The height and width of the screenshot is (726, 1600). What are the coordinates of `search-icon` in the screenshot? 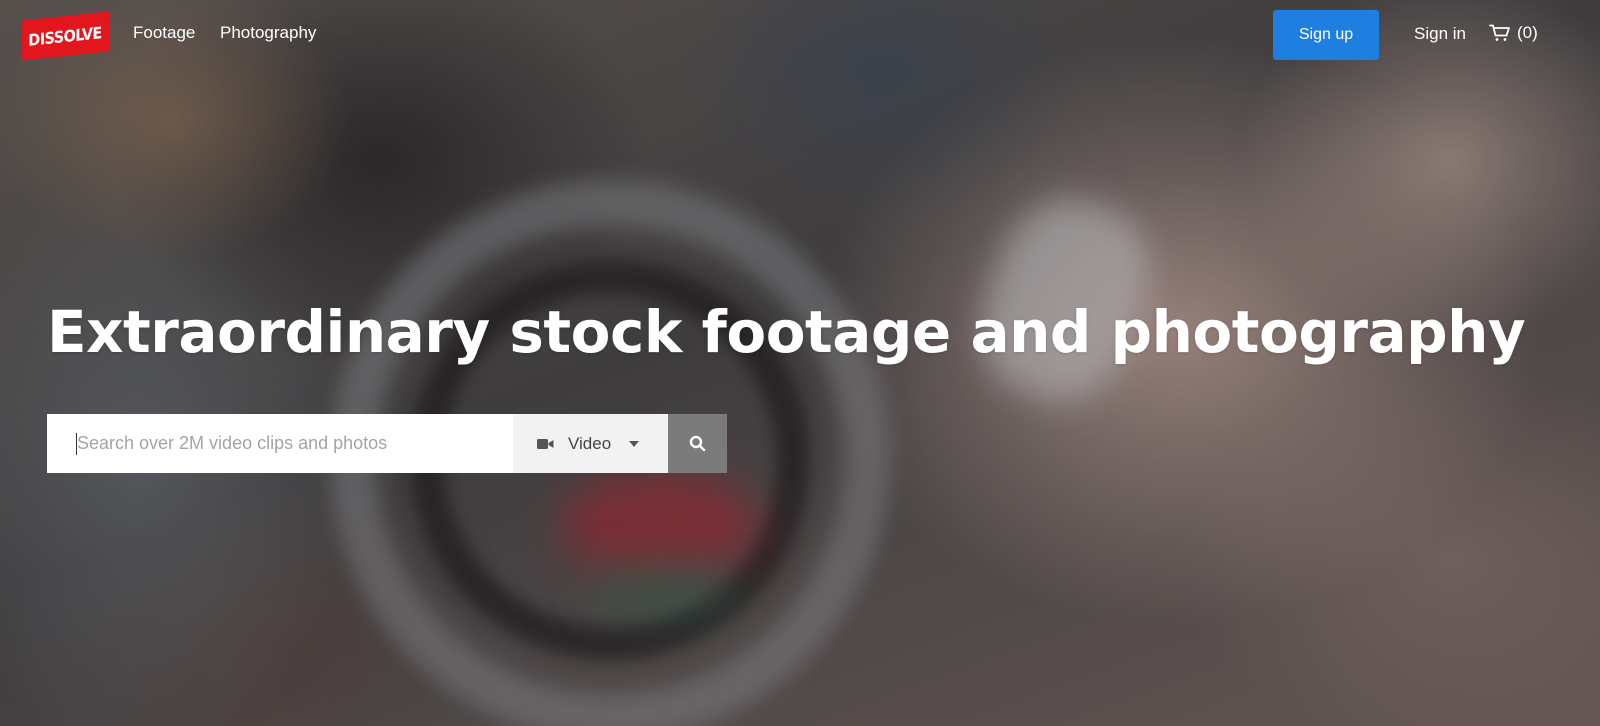 It's located at (697, 443).